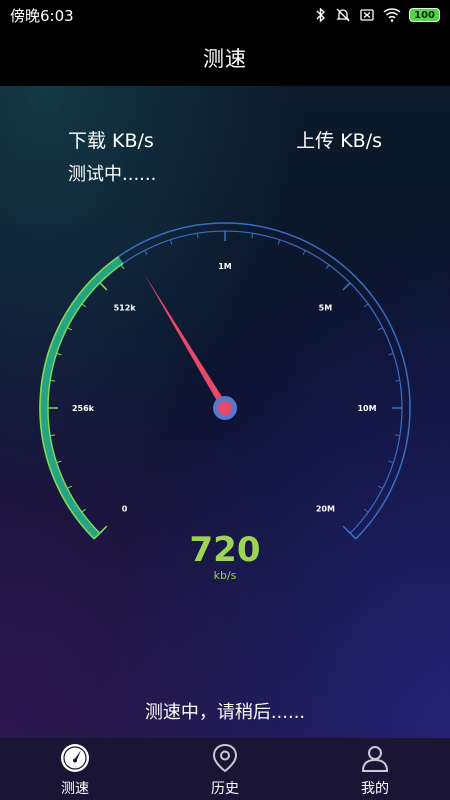  Describe the element at coordinates (225, 758) in the screenshot. I see `location-pin-icon` at that location.